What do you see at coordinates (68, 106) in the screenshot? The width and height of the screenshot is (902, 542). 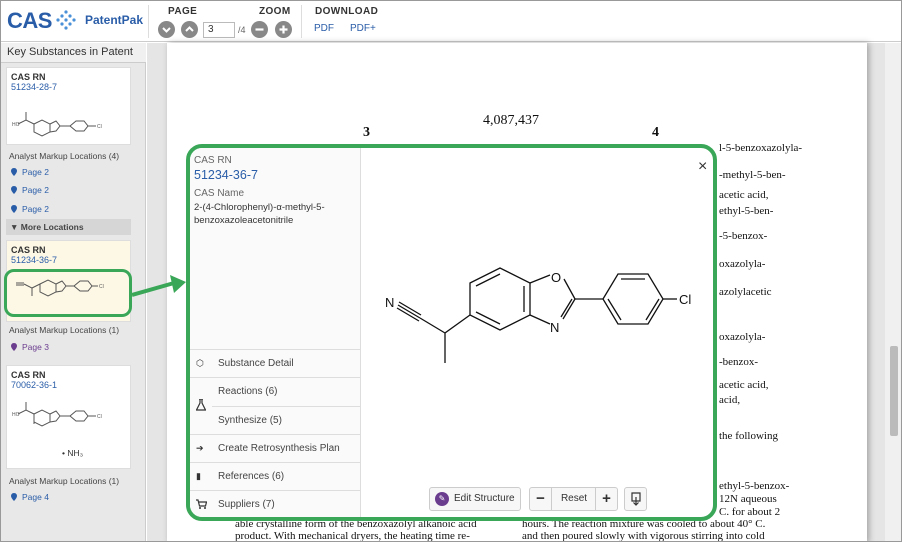 I see `substance-card: CAS RN 51234-28-7 HO Cl` at bounding box center [68, 106].